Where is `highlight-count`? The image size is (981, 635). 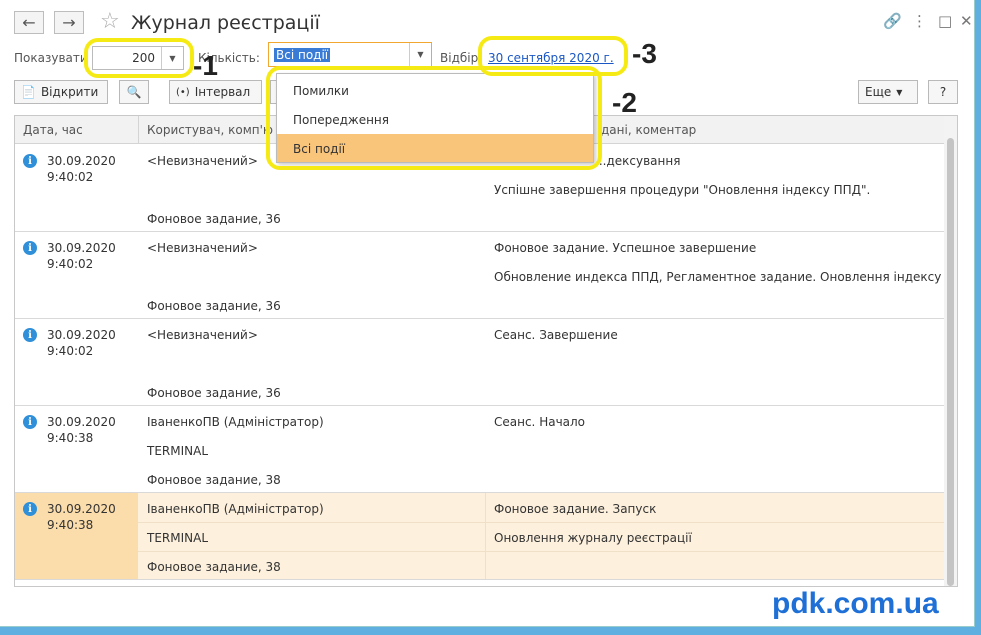 highlight-count is located at coordinates (139, 58).